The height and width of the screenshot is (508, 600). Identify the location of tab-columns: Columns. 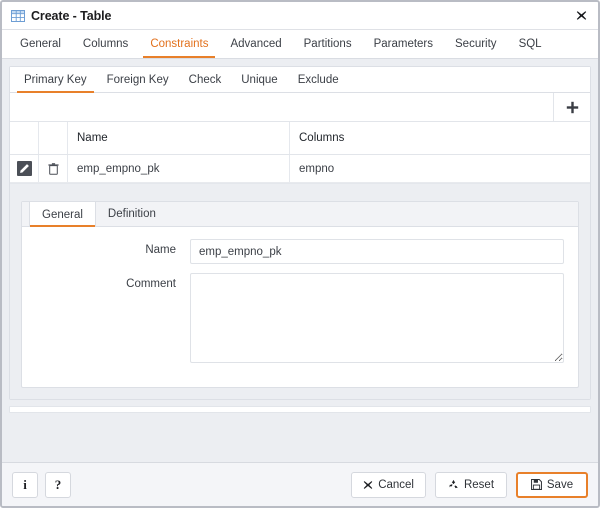
(105, 44).